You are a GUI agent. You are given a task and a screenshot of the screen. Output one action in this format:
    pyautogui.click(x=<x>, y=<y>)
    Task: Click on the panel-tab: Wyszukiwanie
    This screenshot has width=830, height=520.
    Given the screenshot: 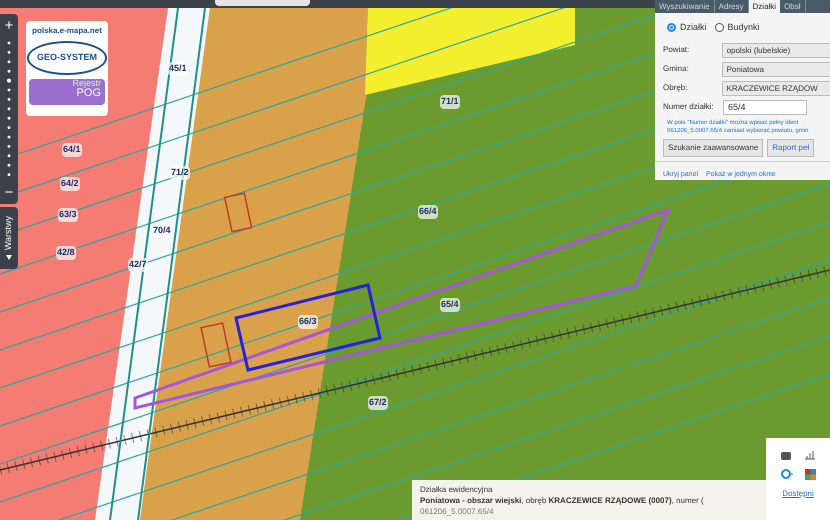 What is the action you would take?
    pyautogui.click(x=685, y=6)
    